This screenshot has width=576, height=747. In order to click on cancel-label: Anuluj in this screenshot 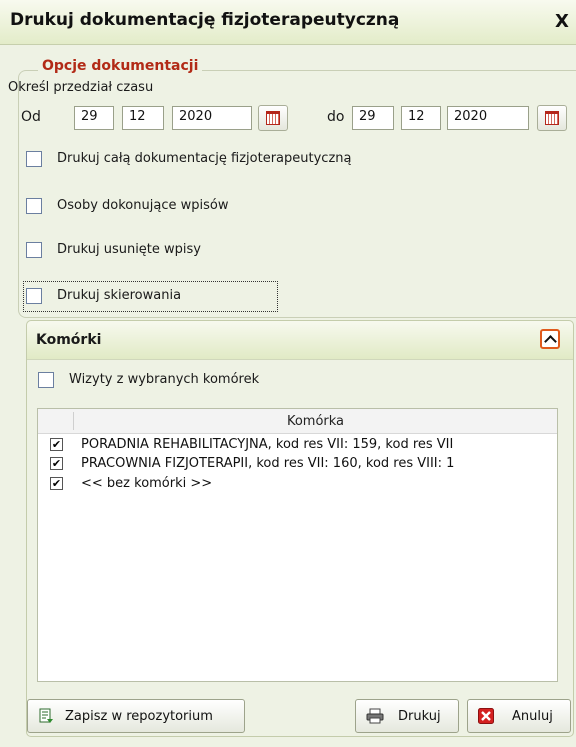, I will do `click(532, 716)`.